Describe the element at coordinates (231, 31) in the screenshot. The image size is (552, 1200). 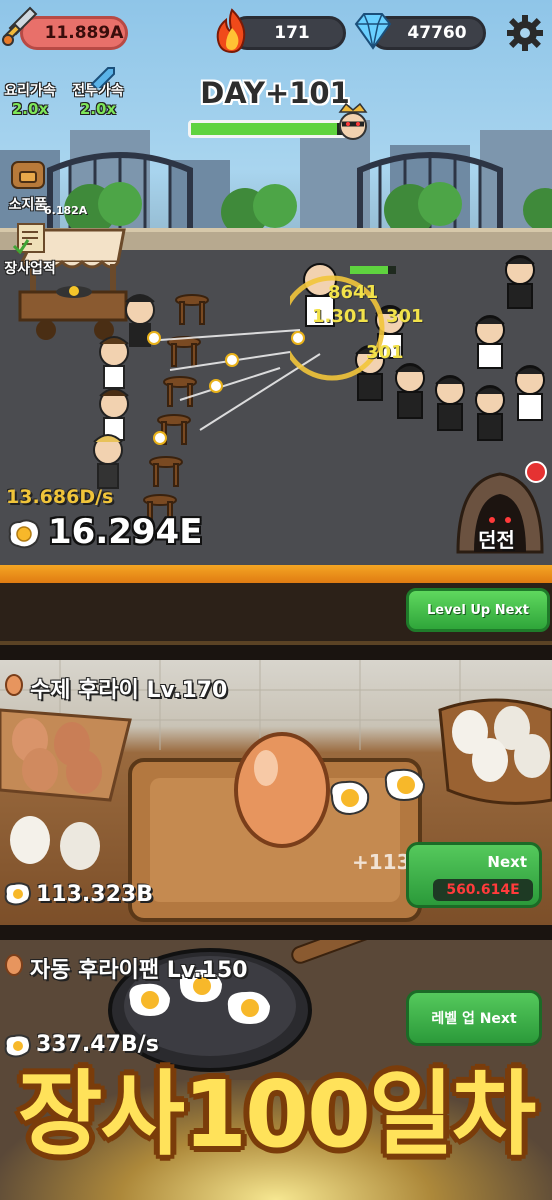
I see `fire-icon` at that location.